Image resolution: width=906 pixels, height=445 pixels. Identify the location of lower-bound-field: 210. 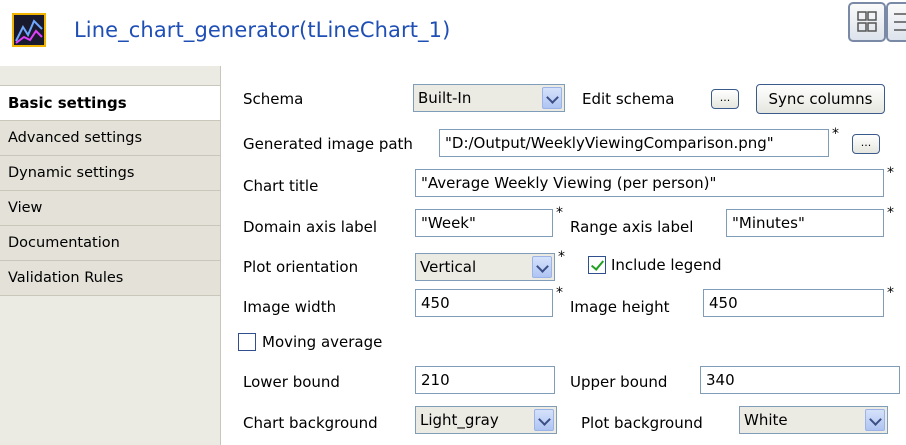
(485, 380).